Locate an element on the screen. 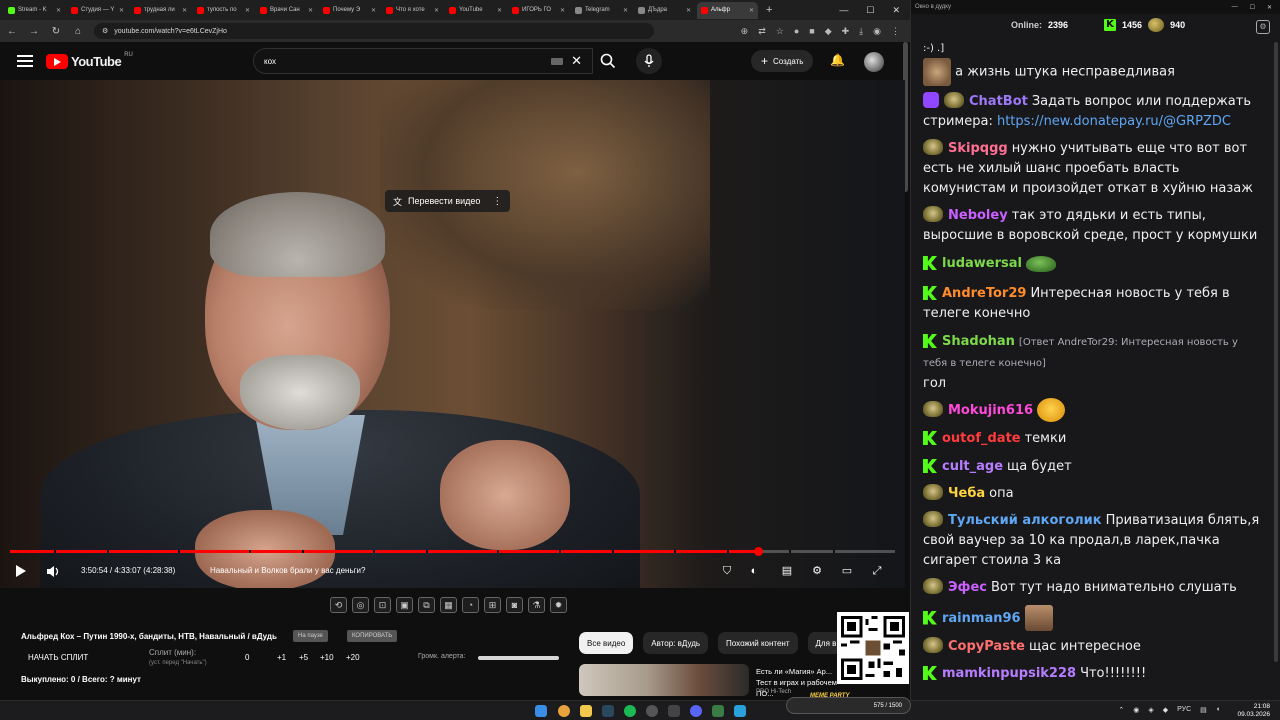  chat-username: Чеба is located at coordinates (966, 493).